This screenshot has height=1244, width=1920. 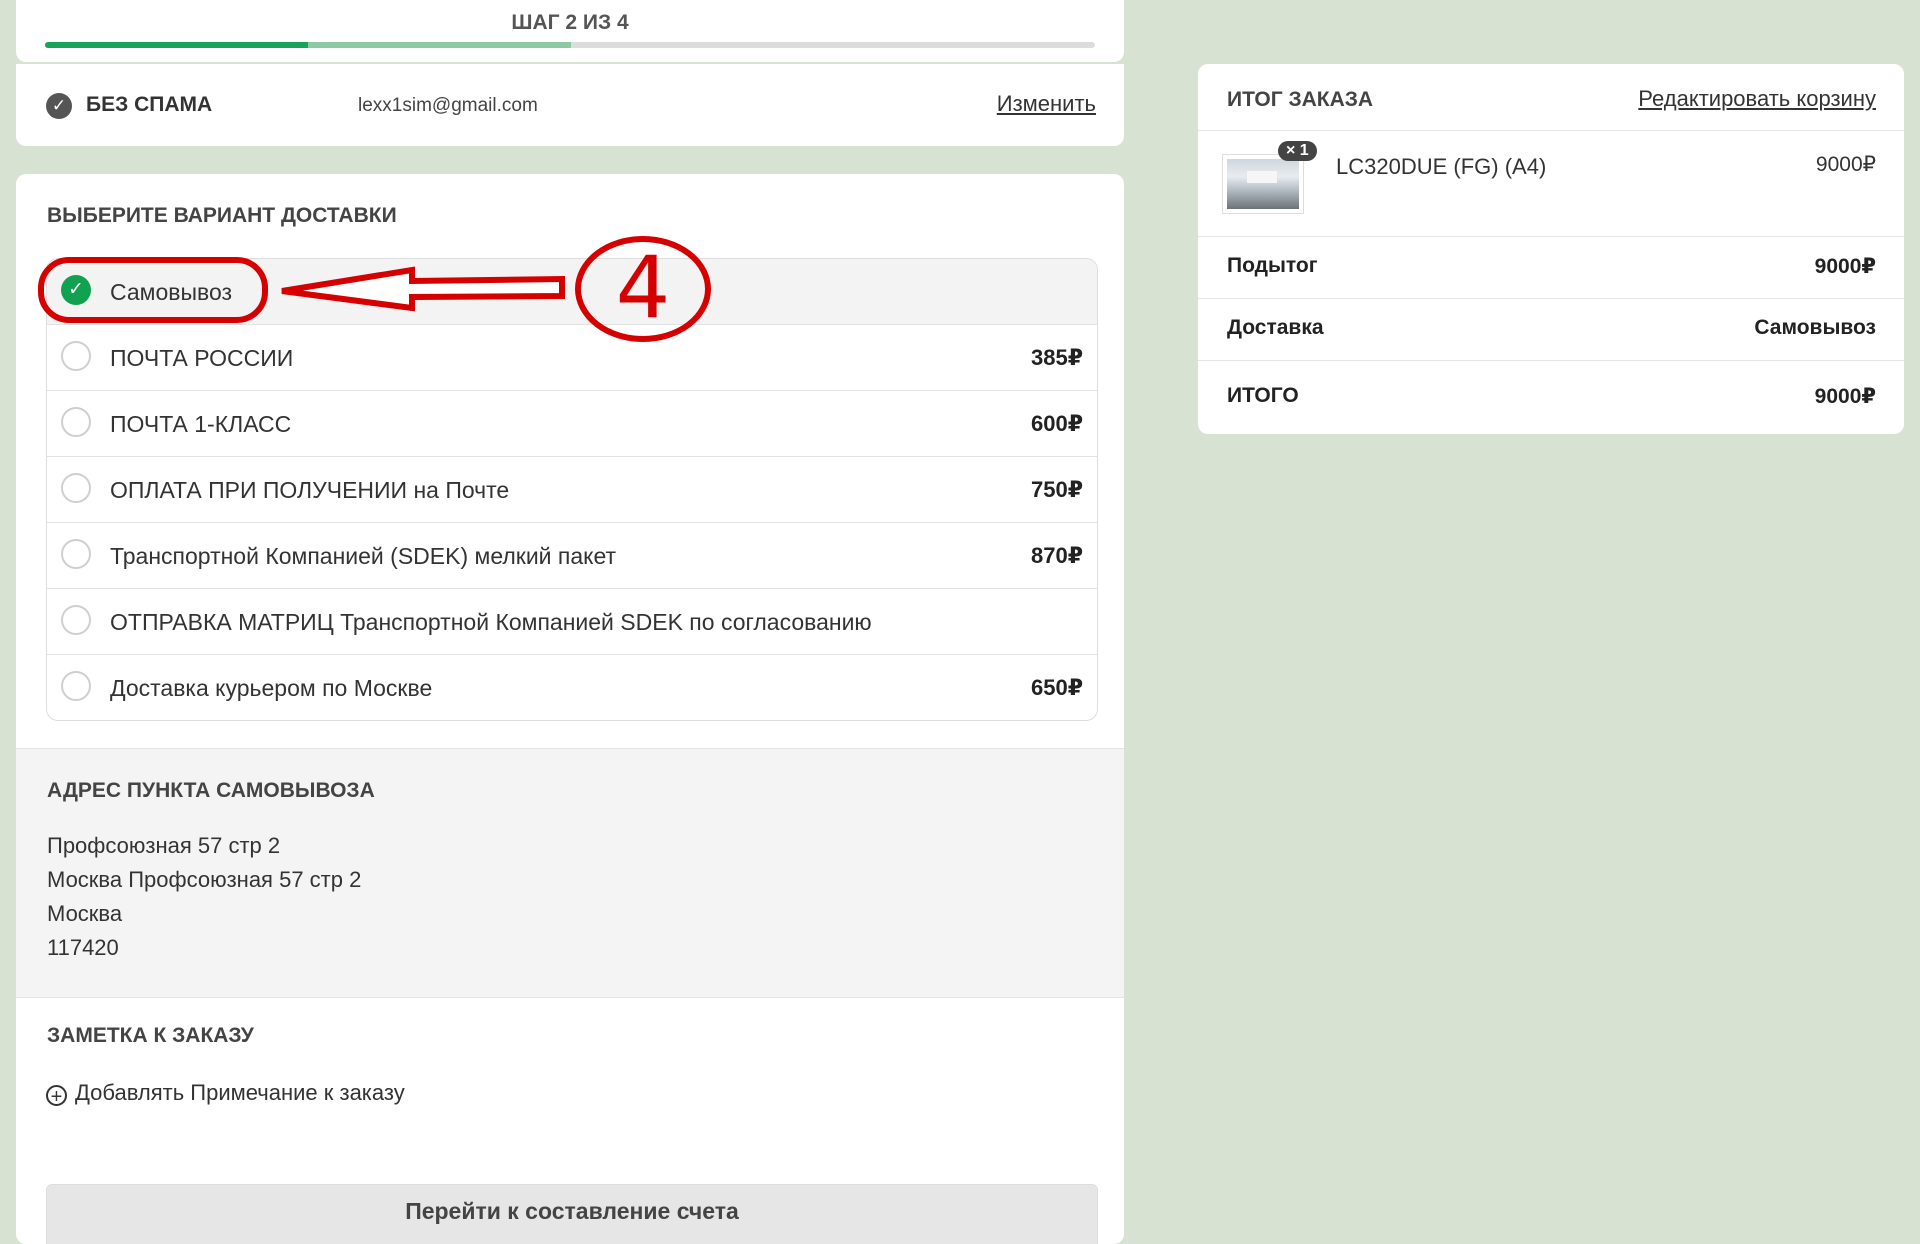 What do you see at coordinates (570, 22) in the screenshot?
I see `step-indicator: ШАГ 2 ИЗ 4` at bounding box center [570, 22].